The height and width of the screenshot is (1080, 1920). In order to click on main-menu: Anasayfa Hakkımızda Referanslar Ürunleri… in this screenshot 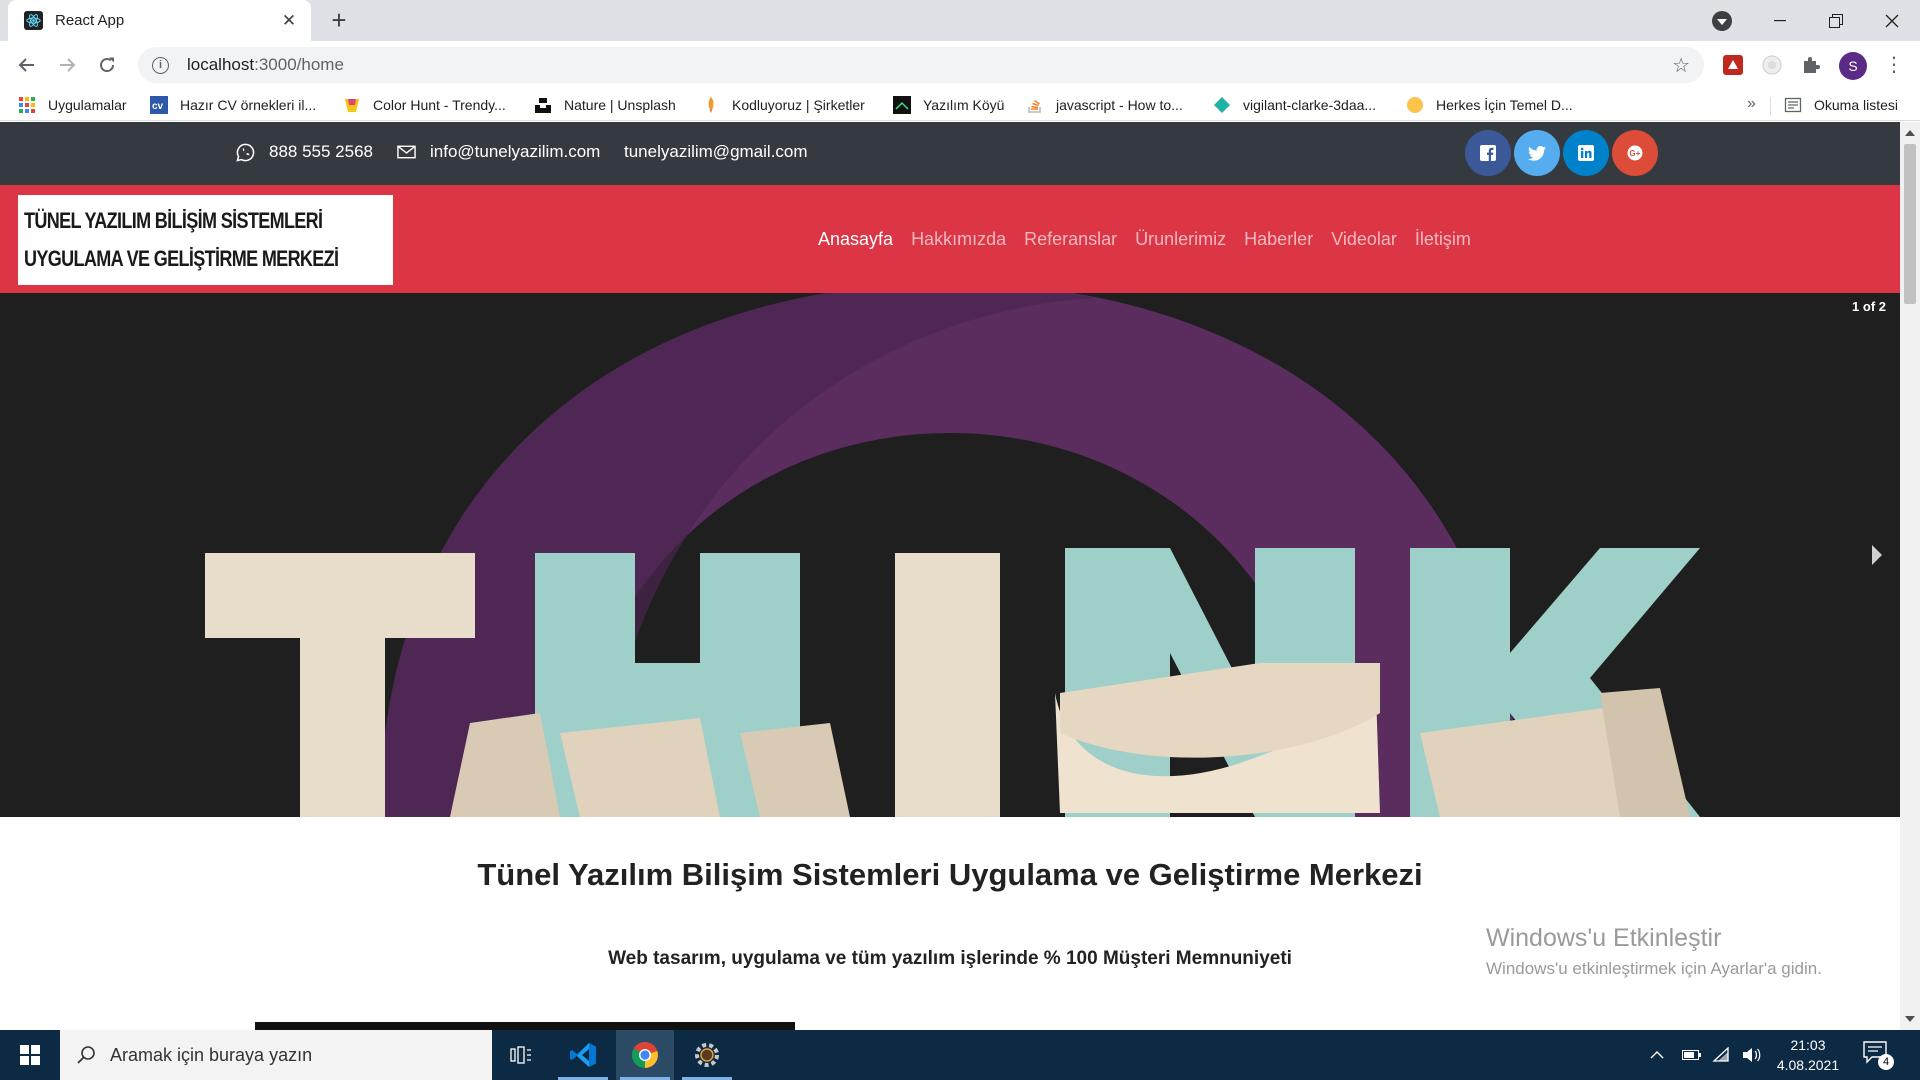, I will do `click(1153, 239)`.